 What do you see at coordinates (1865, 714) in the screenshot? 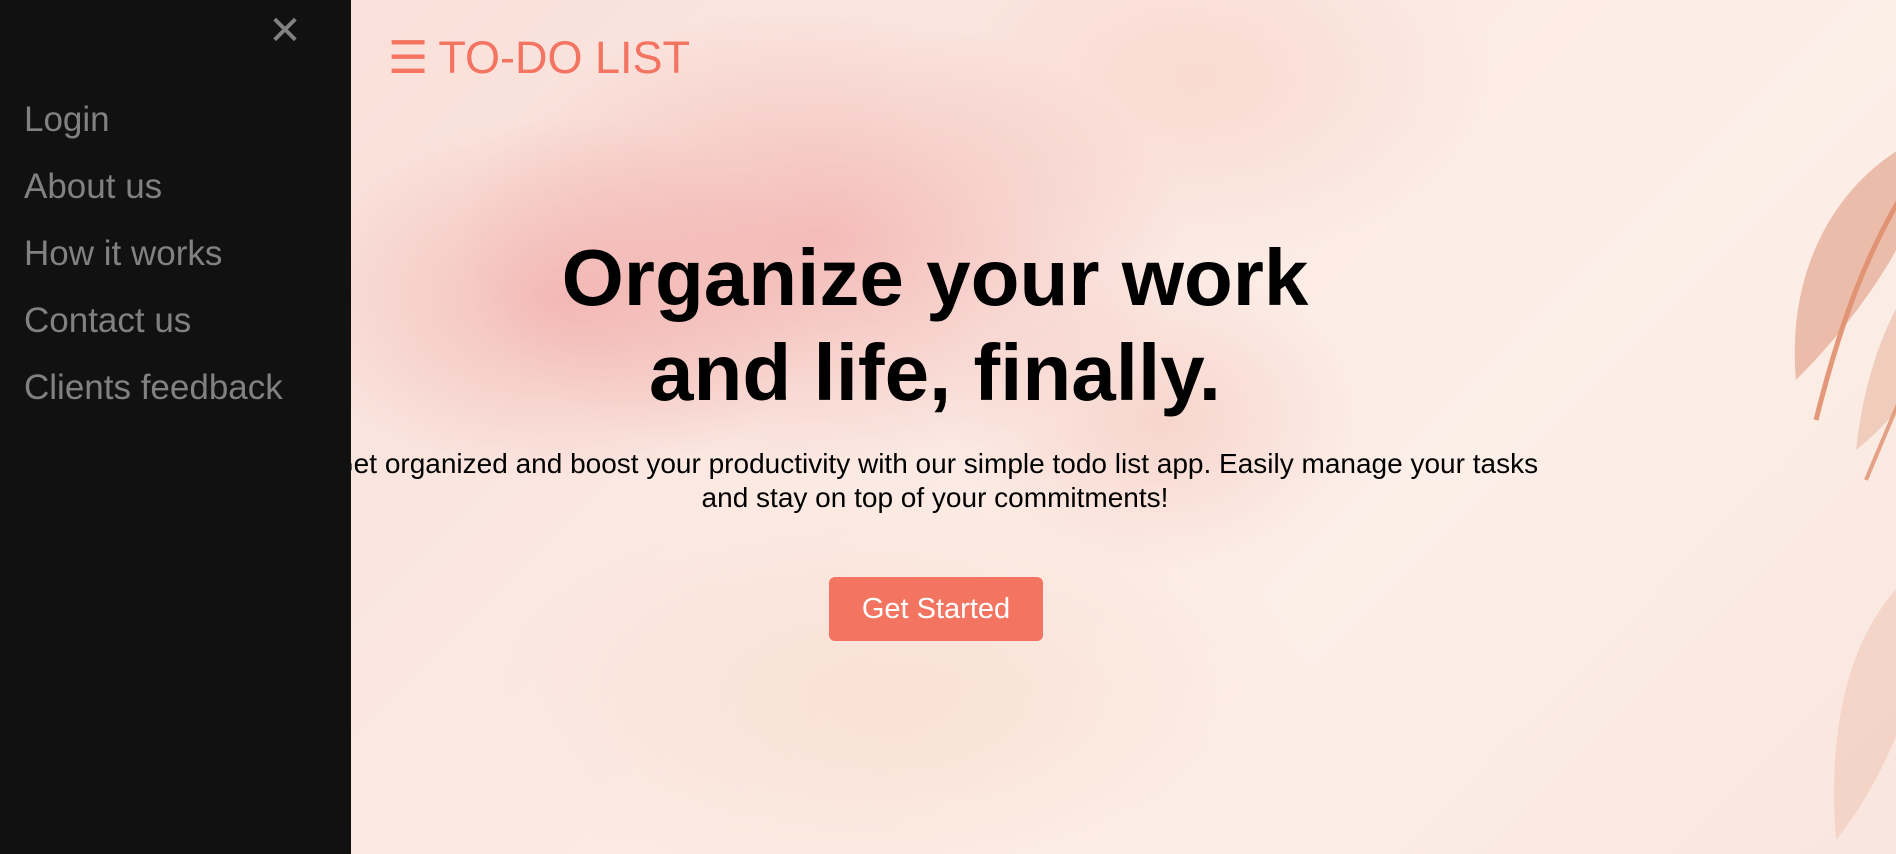
I see `leaf-illustration-lower` at bounding box center [1865, 714].